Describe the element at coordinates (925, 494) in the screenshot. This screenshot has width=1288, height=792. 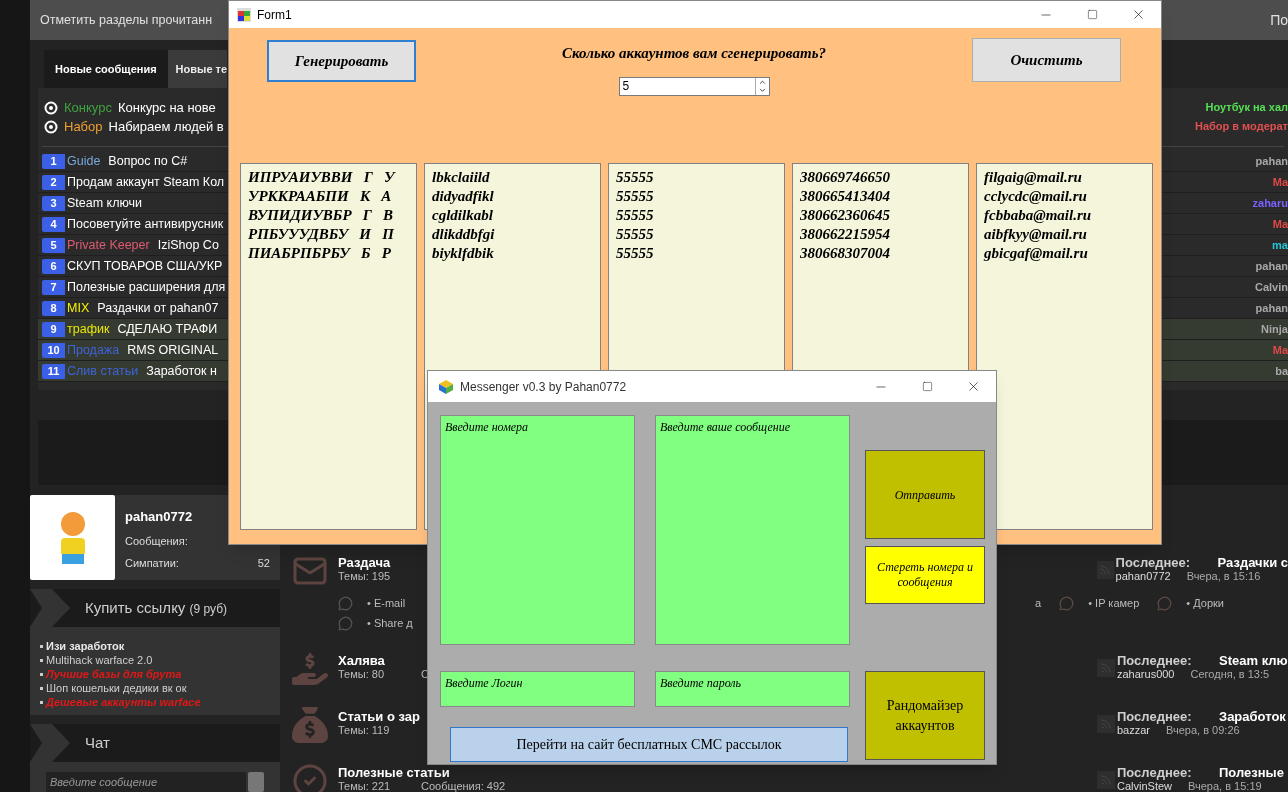
I see `send-button: Отправить` at that location.